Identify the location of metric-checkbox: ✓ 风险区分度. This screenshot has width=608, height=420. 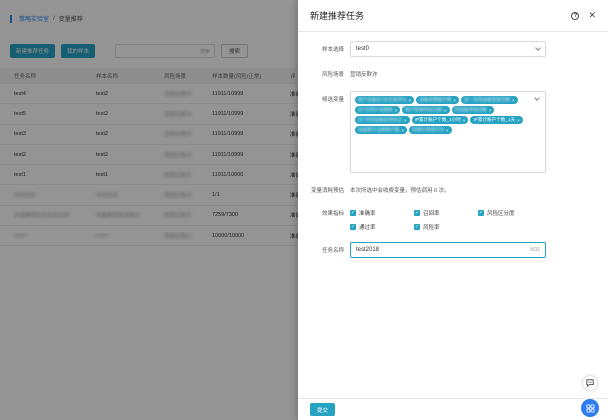
(510, 213).